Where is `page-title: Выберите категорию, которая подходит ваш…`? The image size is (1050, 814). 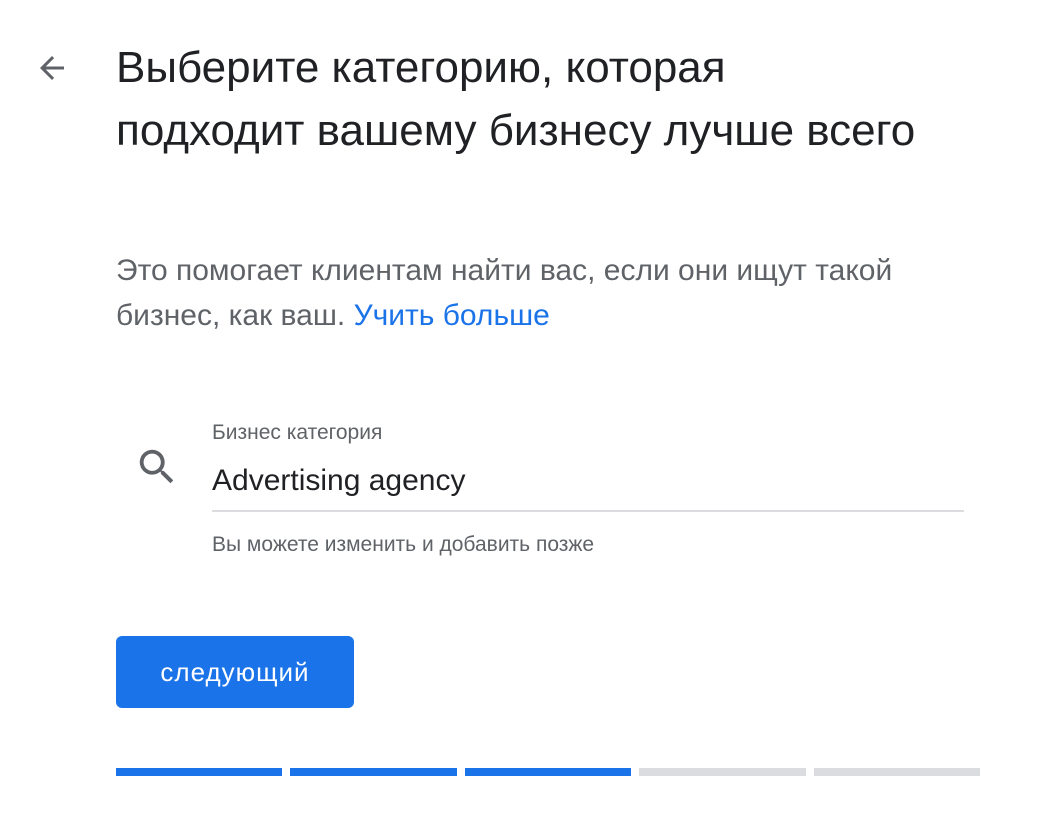 page-title: Выберите категорию, которая подходит ваш… is located at coordinates (516, 99).